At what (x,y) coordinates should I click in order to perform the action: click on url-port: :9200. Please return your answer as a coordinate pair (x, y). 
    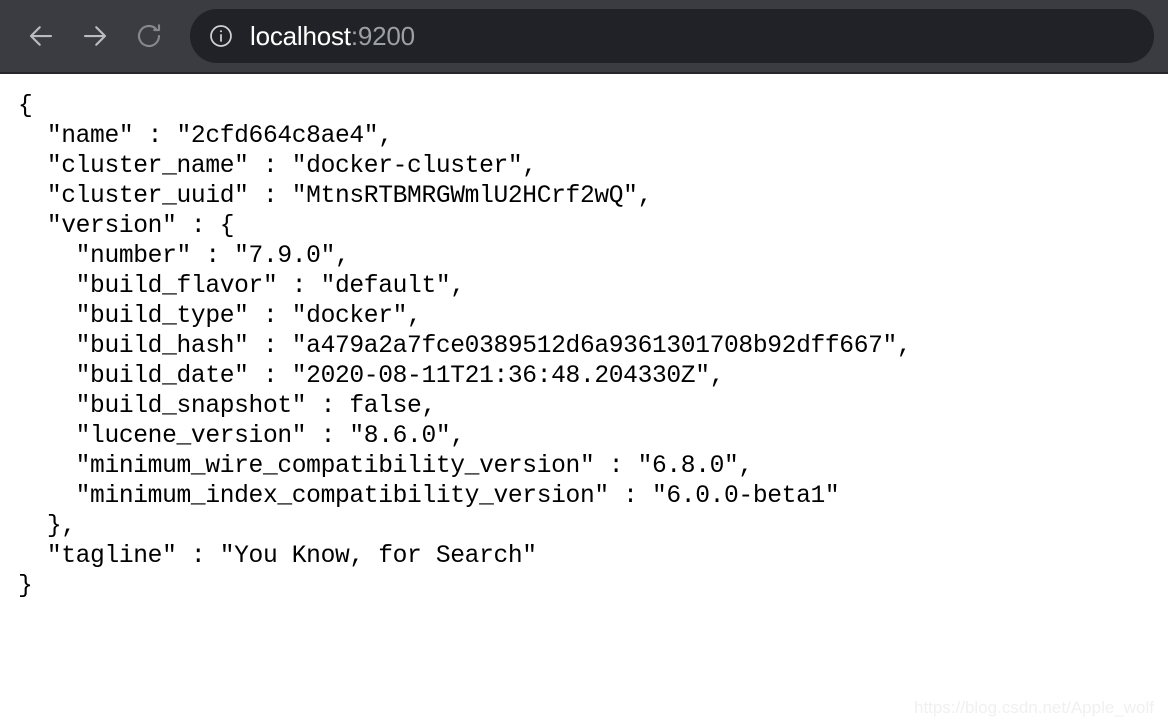
    Looking at the image, I should click on (382, 35).